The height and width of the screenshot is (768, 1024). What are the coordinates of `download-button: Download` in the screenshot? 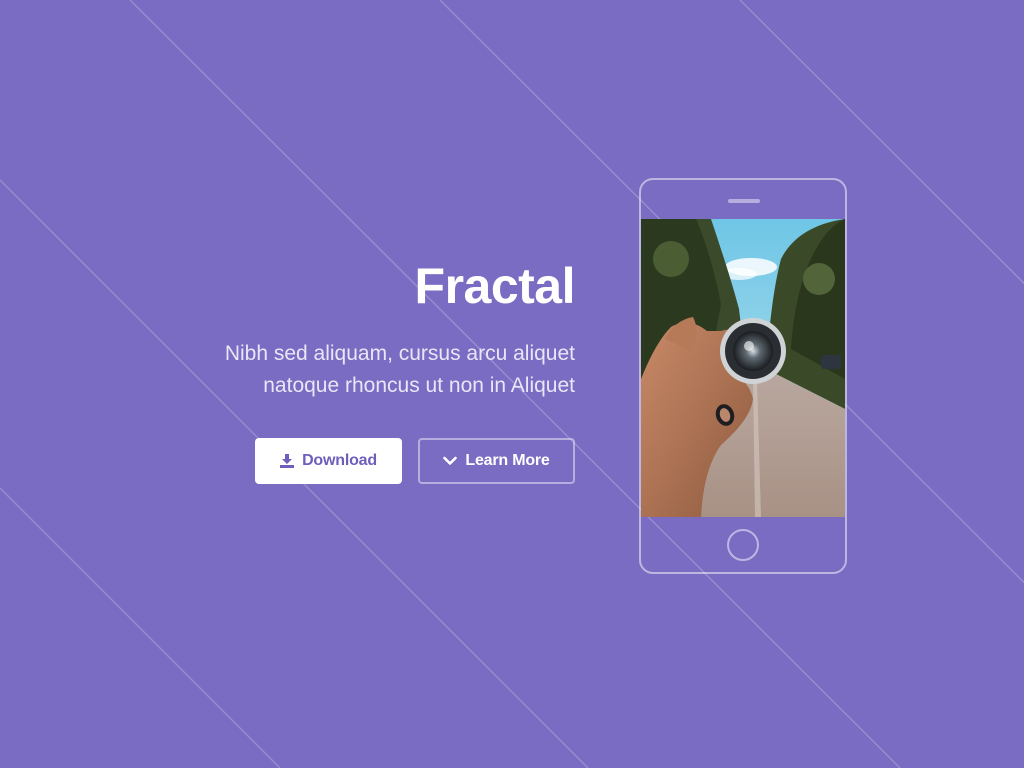 It's located at (328, 461).